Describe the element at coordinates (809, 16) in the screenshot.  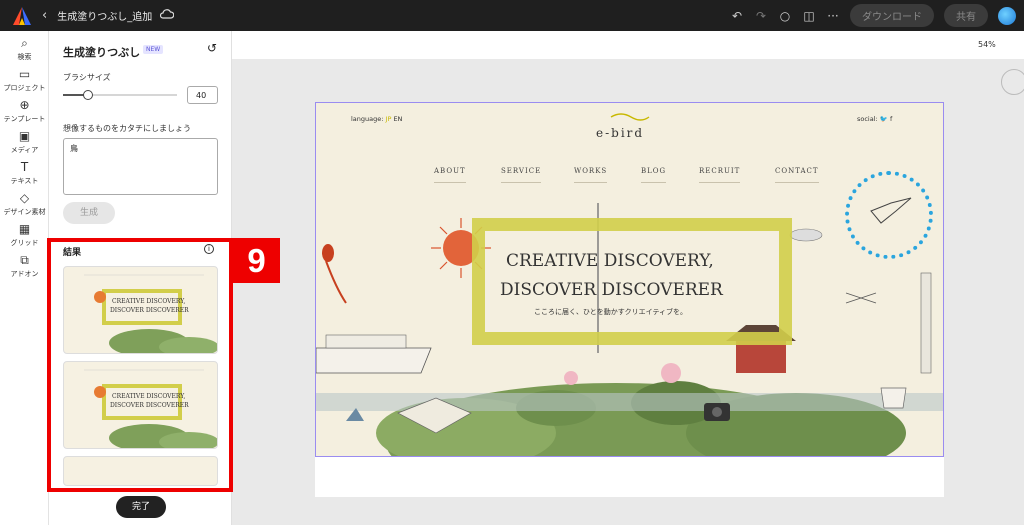
I see `comment-icon: ◫` at that location.